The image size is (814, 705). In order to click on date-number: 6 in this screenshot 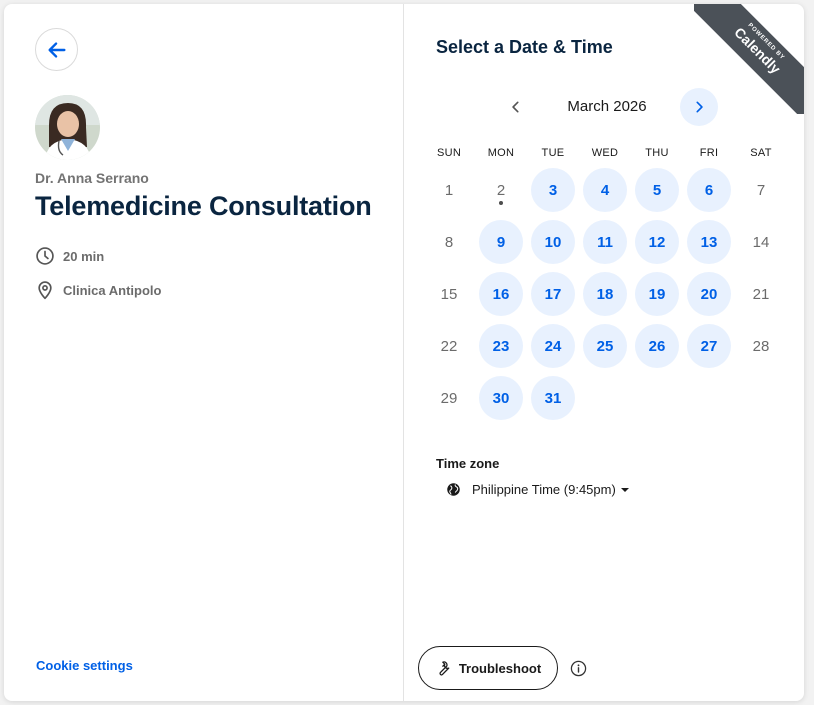, I will do `click(709, 190)`.